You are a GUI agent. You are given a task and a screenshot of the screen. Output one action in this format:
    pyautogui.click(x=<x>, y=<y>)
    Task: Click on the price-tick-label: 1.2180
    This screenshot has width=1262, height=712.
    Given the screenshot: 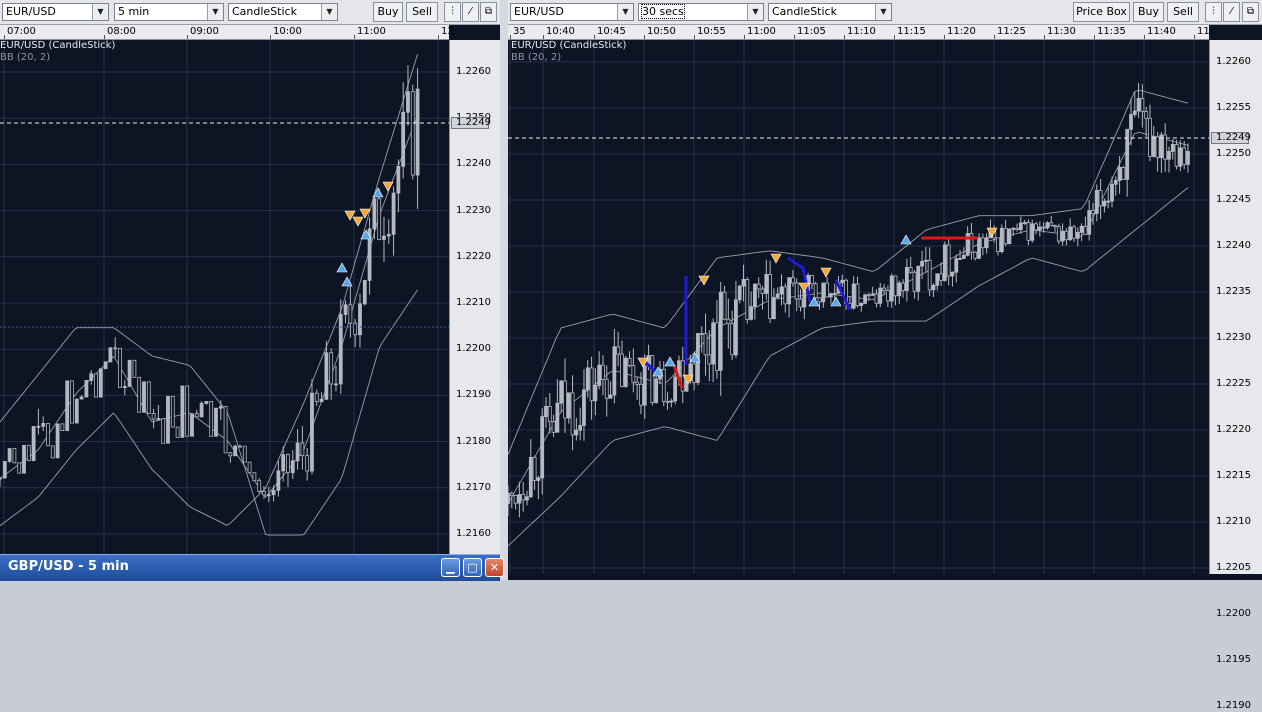 What is the action you would take?
    pyautogui.click(x=473, y=441)
    